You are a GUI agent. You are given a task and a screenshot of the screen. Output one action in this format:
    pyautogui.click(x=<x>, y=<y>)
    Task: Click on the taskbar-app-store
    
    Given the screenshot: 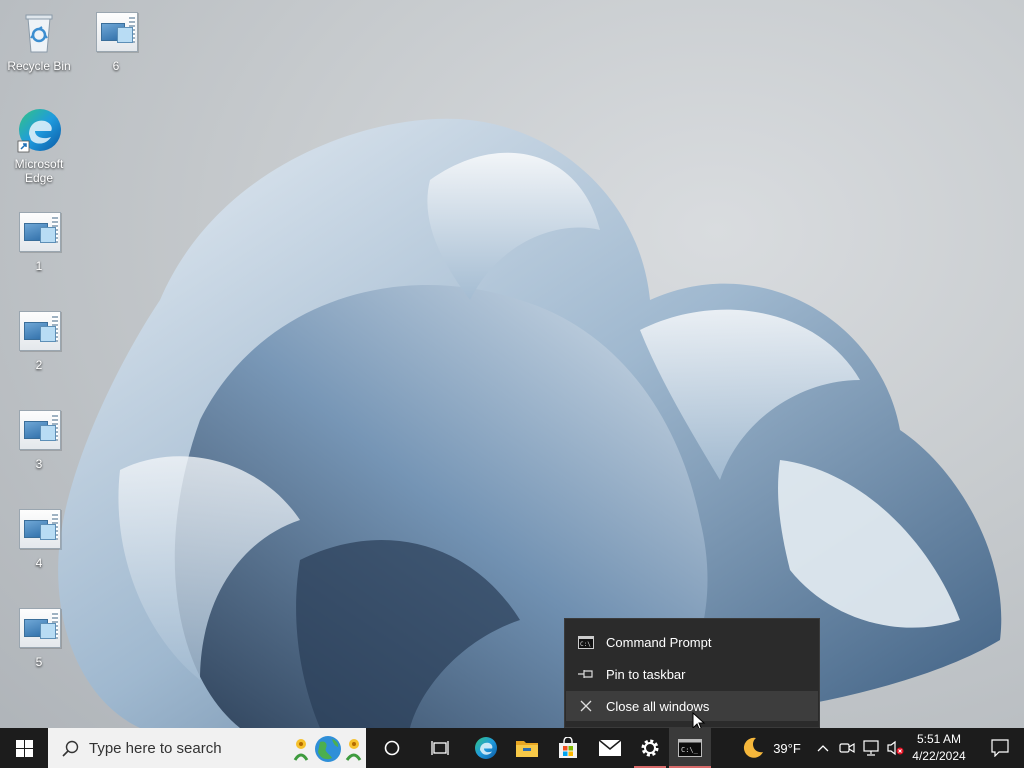 What is the action you would take?
    pyautogui.click(x=568, y=748)
    